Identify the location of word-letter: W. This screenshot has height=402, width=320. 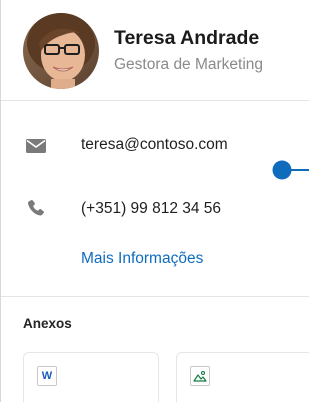
(47, 376).